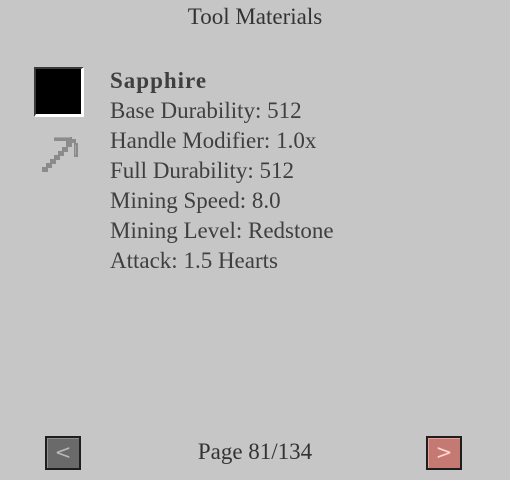 The height and width of the screenshot is (480, 510). What do you see at coordinates (195, 200) in the screenshot?
I see `stat-mining-speed: Mining Speed: 8.0` at bounding box center [195, 200].